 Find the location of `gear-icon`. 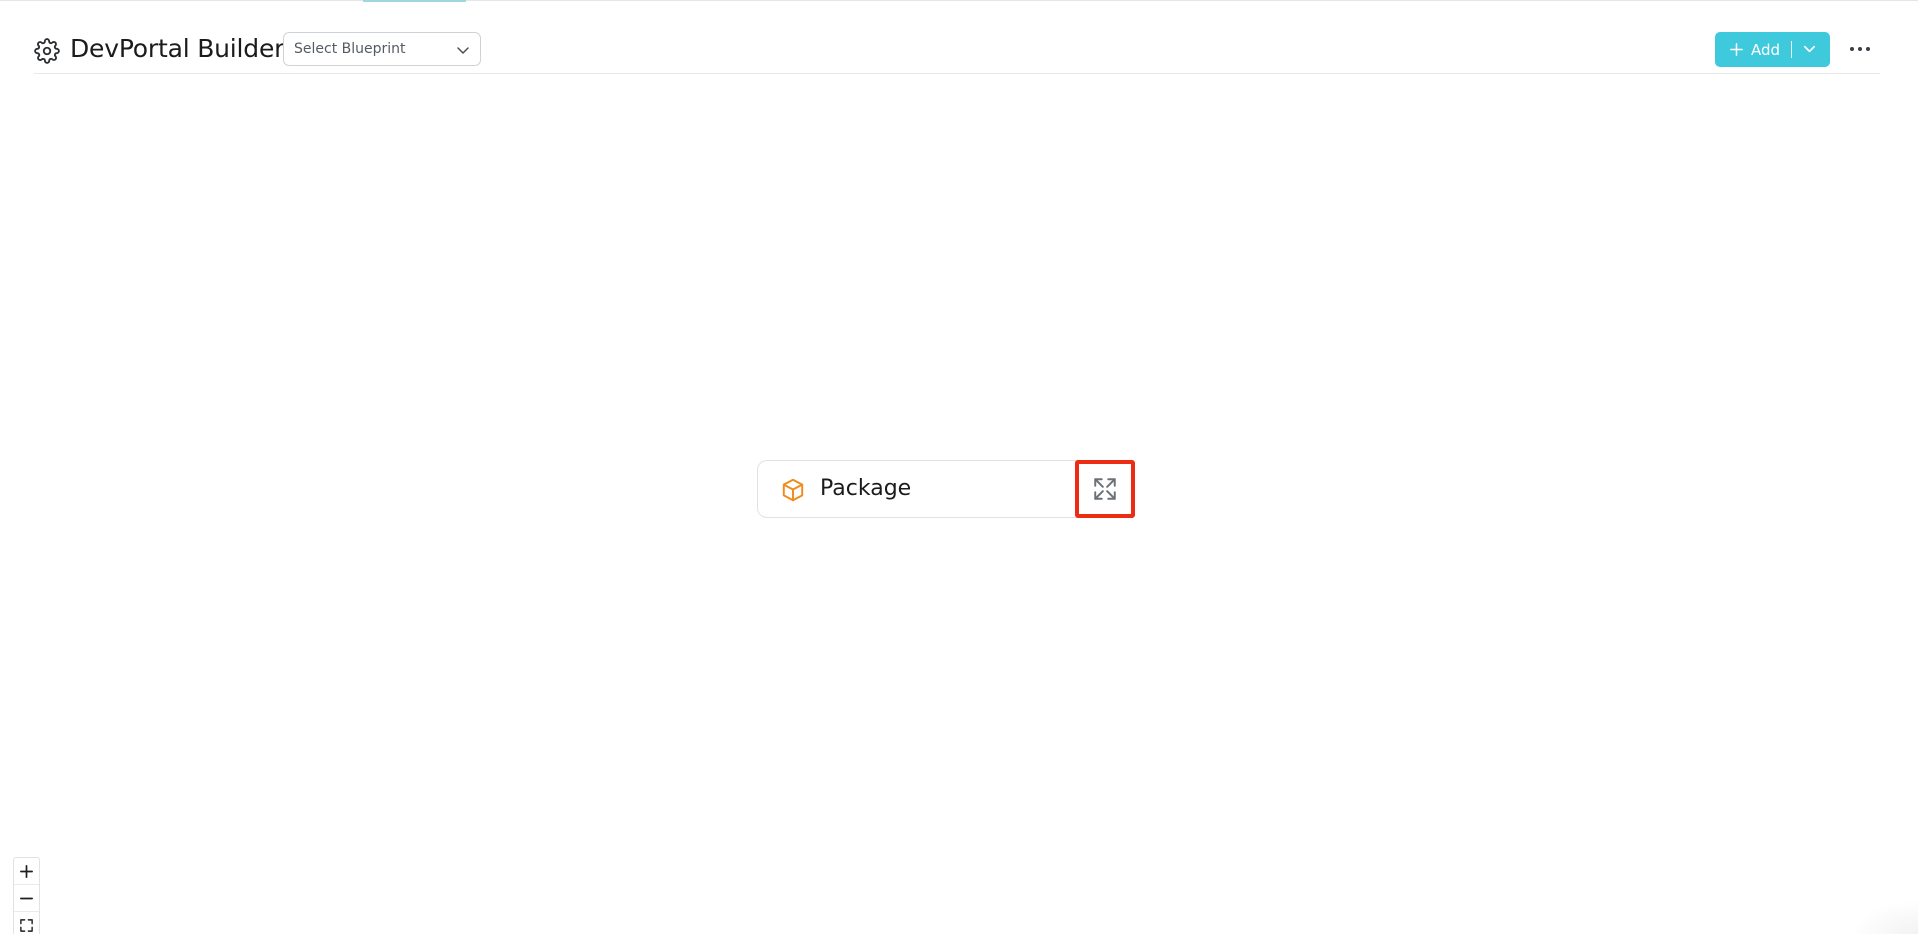

gear-icon is located at coordinates (47, 51).